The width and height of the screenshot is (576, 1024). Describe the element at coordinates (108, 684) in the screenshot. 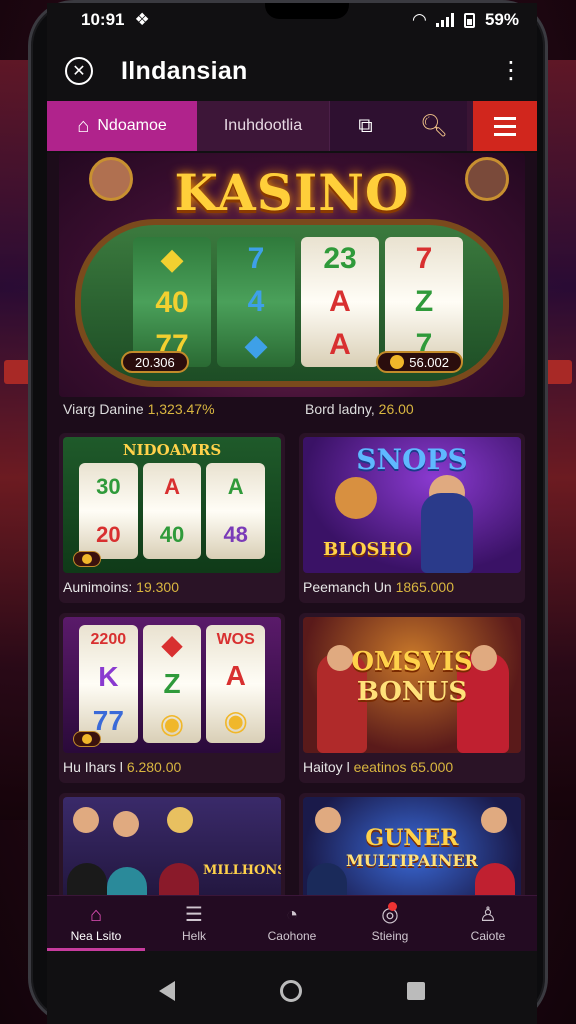

I see `reel: 2200 K 77` at that location.